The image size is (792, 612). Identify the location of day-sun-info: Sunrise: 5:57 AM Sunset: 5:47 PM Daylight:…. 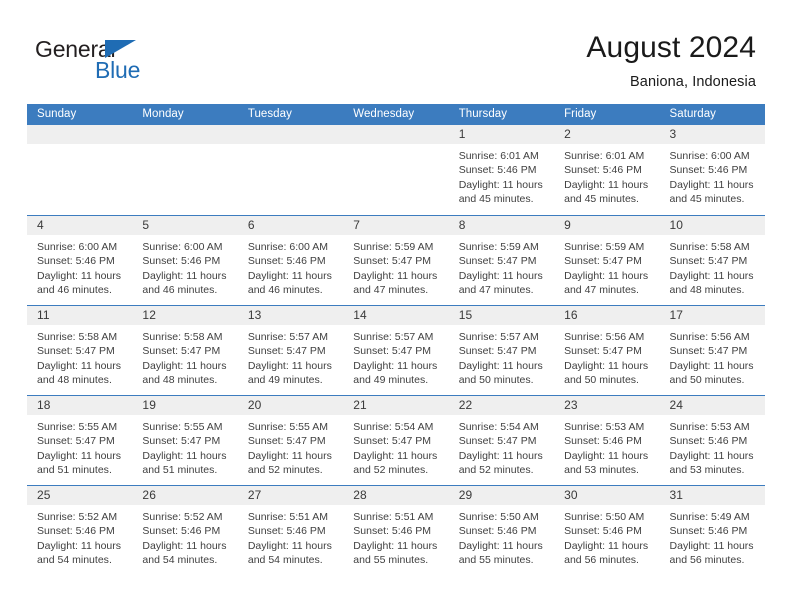
(395, 356).